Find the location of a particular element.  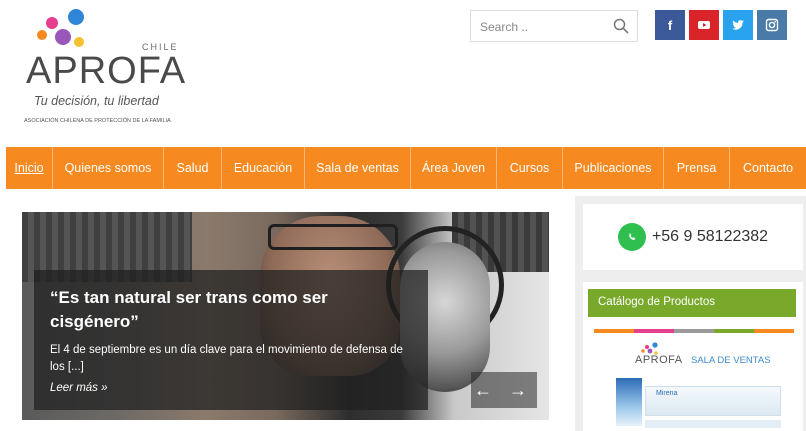

facebook-icon: f is located at coordinates (670, 25).